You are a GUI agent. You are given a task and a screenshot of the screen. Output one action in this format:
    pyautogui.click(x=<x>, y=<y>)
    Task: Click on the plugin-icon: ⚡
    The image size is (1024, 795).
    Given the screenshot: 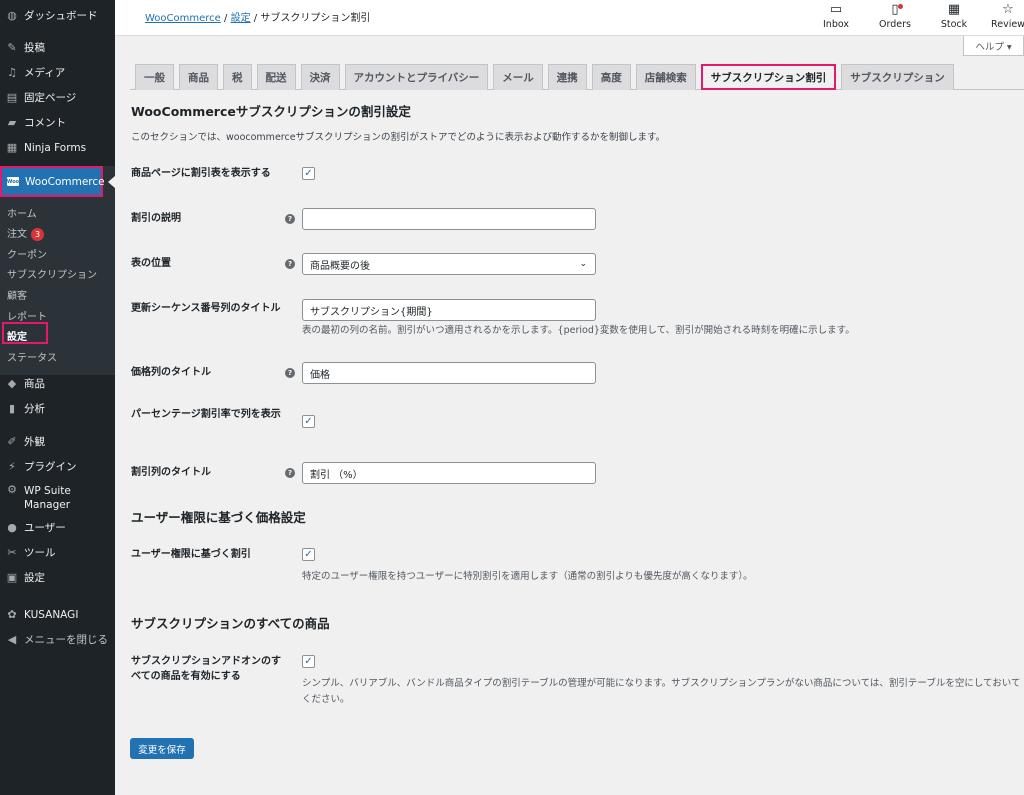 What is the action you would take?
    pyautogui.click(x=12, y=466)
    